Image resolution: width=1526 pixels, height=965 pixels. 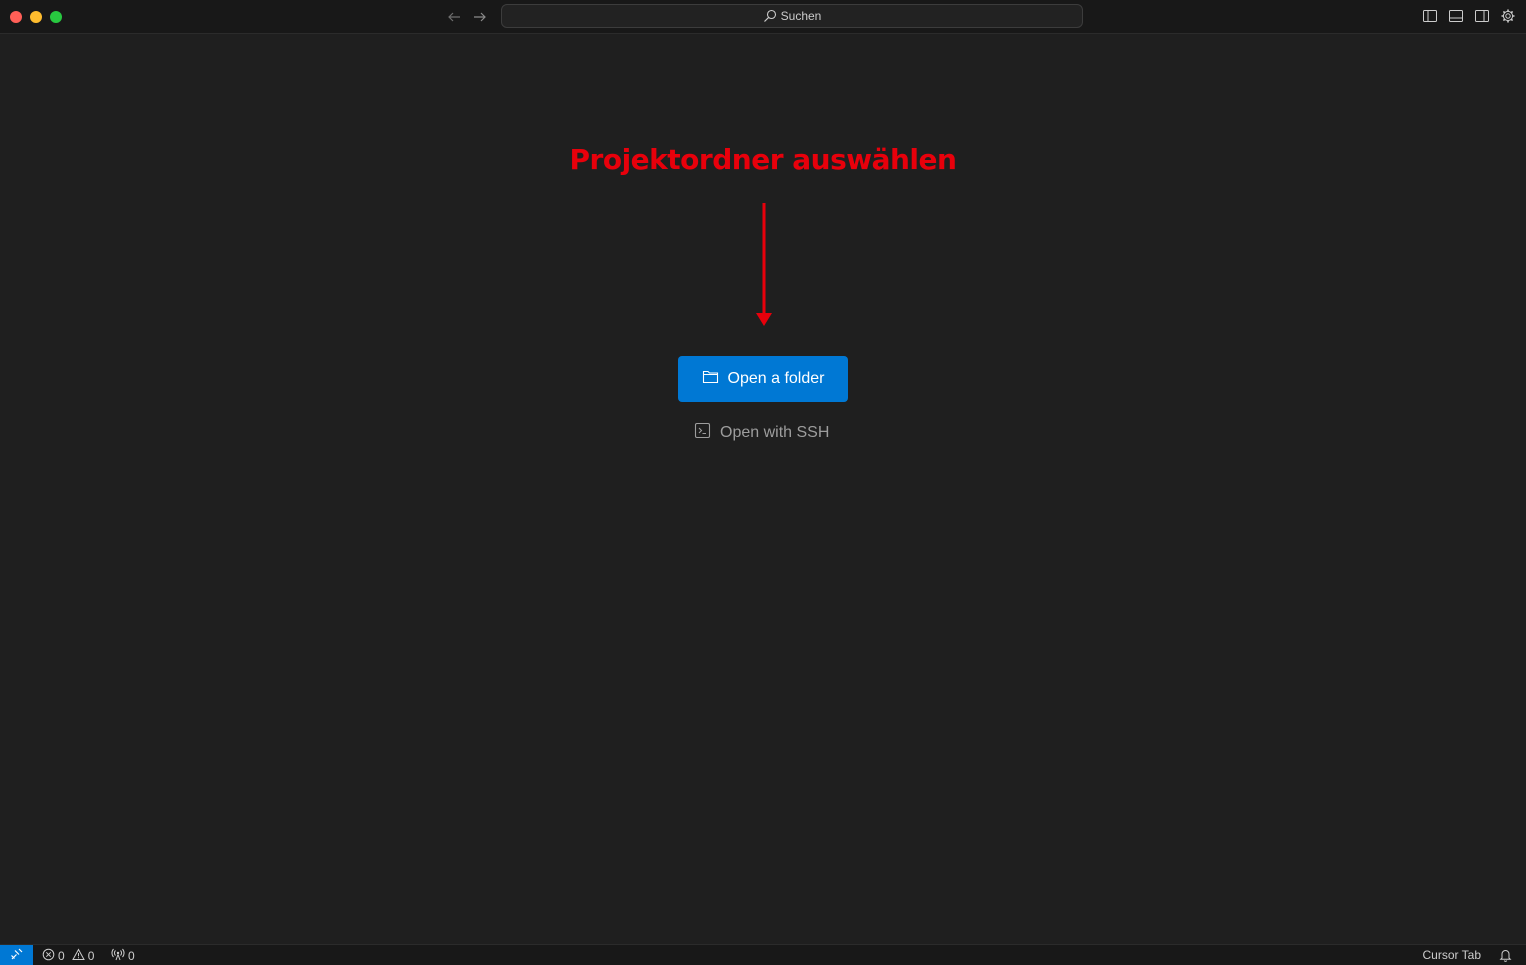 What do you see at coordinates (68, 955) in the screenshot?
I see `problems-indicator: 0 0` at bounding box center [68, 955].